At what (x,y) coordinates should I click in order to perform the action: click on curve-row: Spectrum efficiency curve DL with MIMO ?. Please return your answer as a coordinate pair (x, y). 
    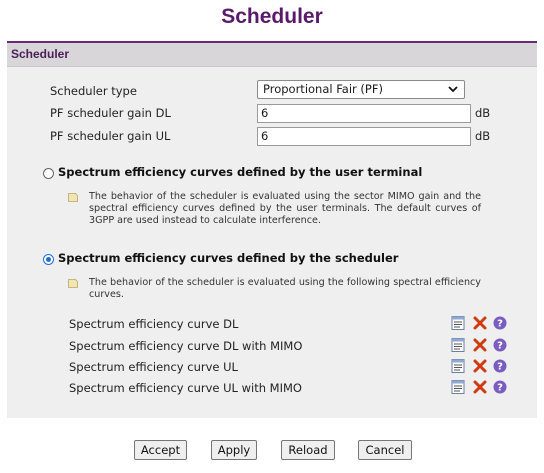
    Looking at the image, I should click on (289, 346).